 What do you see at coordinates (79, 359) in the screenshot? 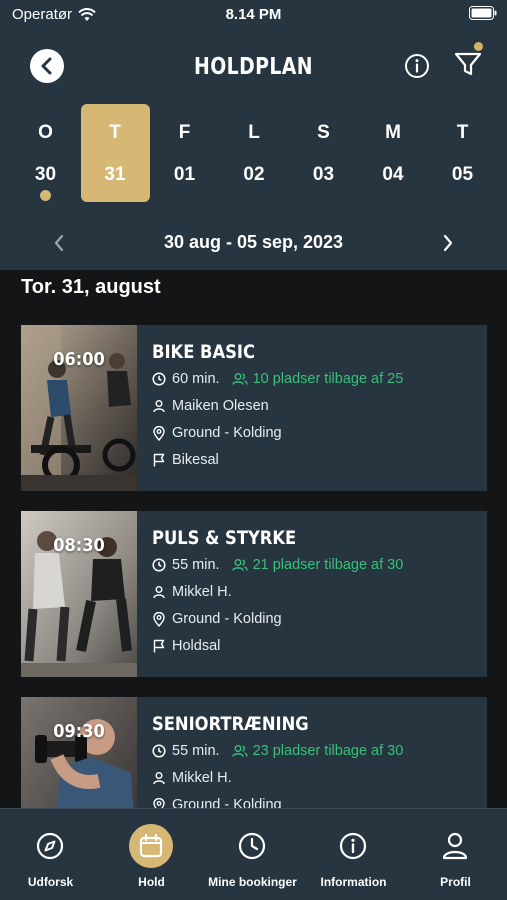
I see `class-time: 06:00` at bounding box center [79, 359].